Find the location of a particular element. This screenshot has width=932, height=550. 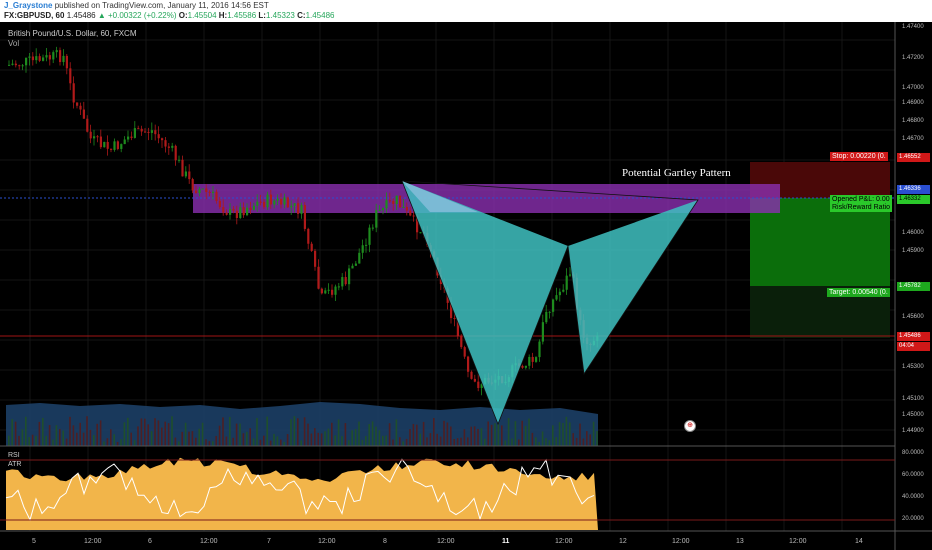

y-label: 1.46700 is located at coordinates (913, 139).